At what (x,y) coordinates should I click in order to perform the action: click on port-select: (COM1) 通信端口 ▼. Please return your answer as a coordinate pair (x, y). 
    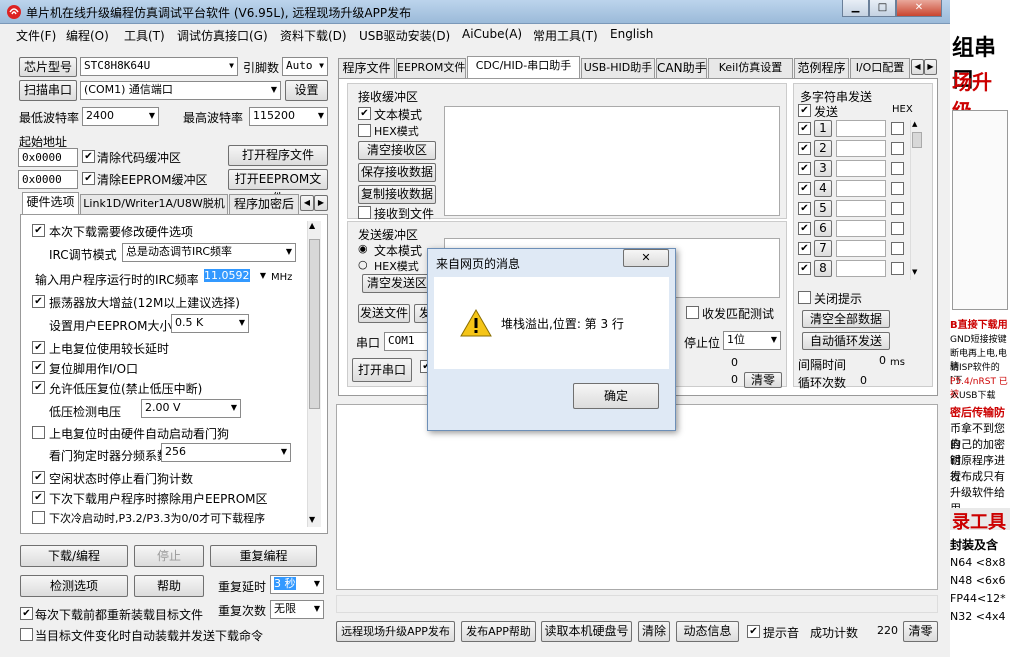
    Looking at the image, I should click on (180, 90).